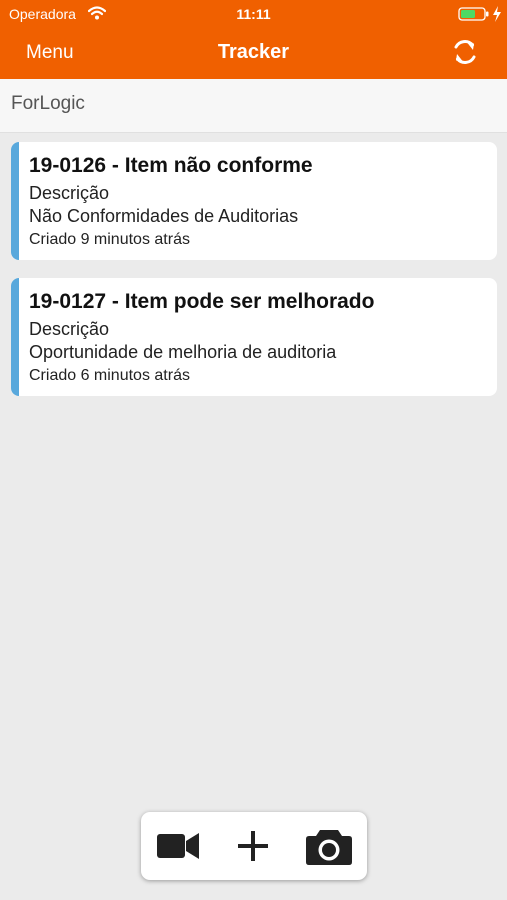 The image size is (507, 900). I want to click on sync-icon, so click(465, 52).